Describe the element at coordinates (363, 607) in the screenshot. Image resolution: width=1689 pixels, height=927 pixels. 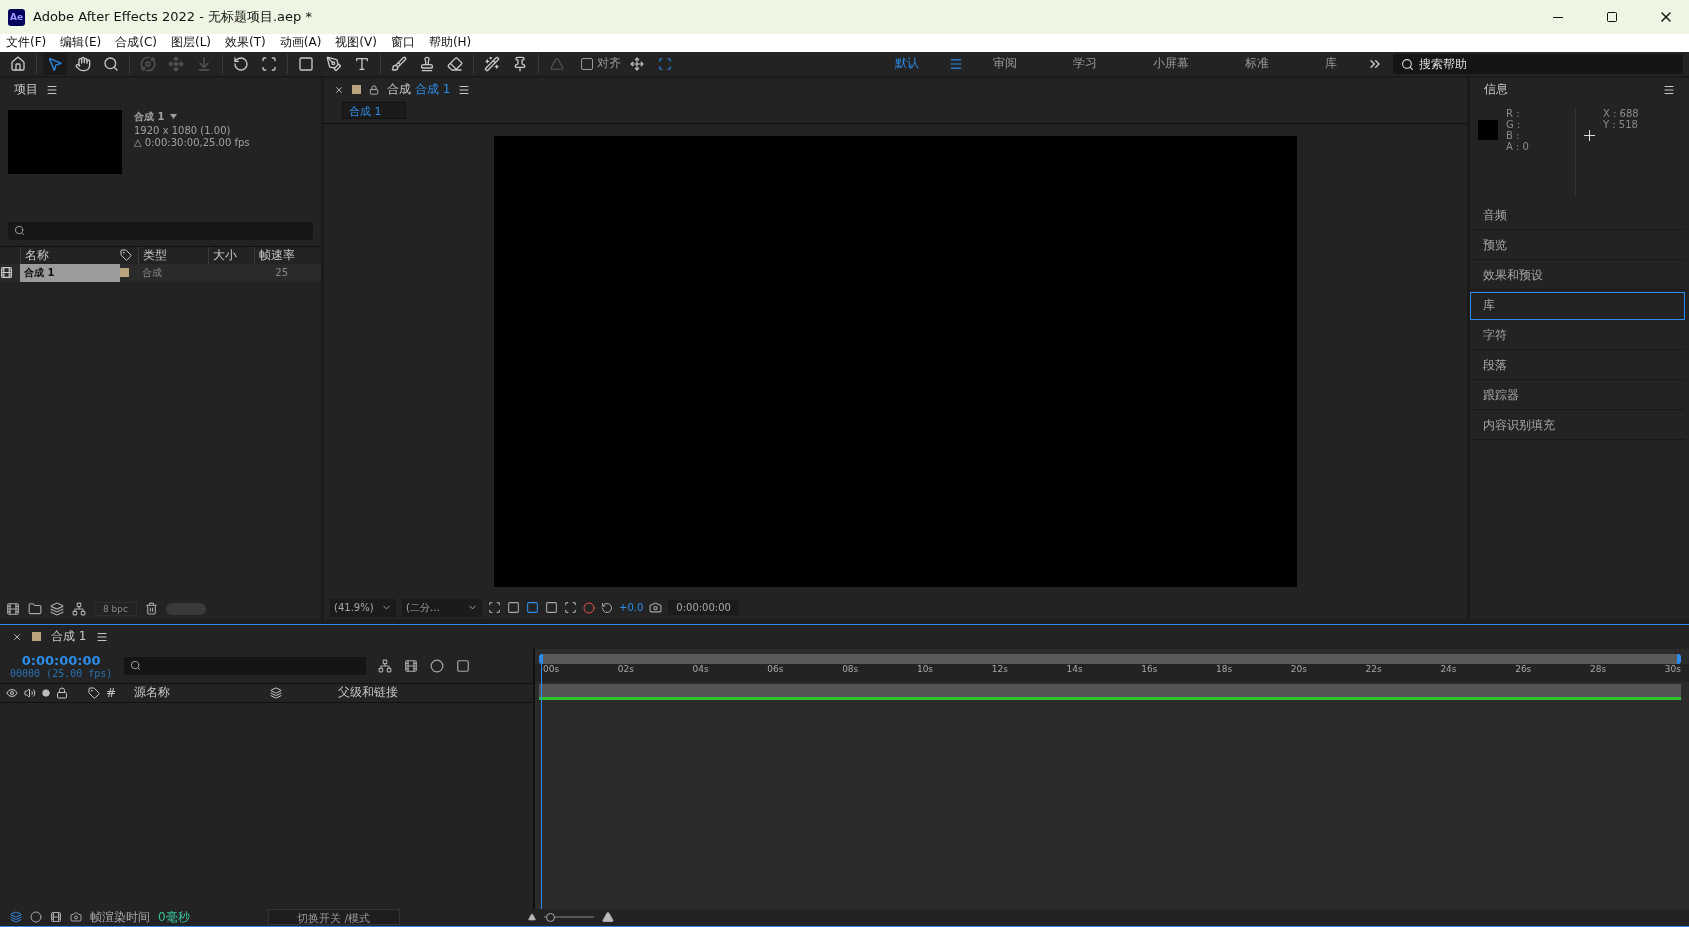
I see `zoom-dropdown: (41.9%)` at that location.